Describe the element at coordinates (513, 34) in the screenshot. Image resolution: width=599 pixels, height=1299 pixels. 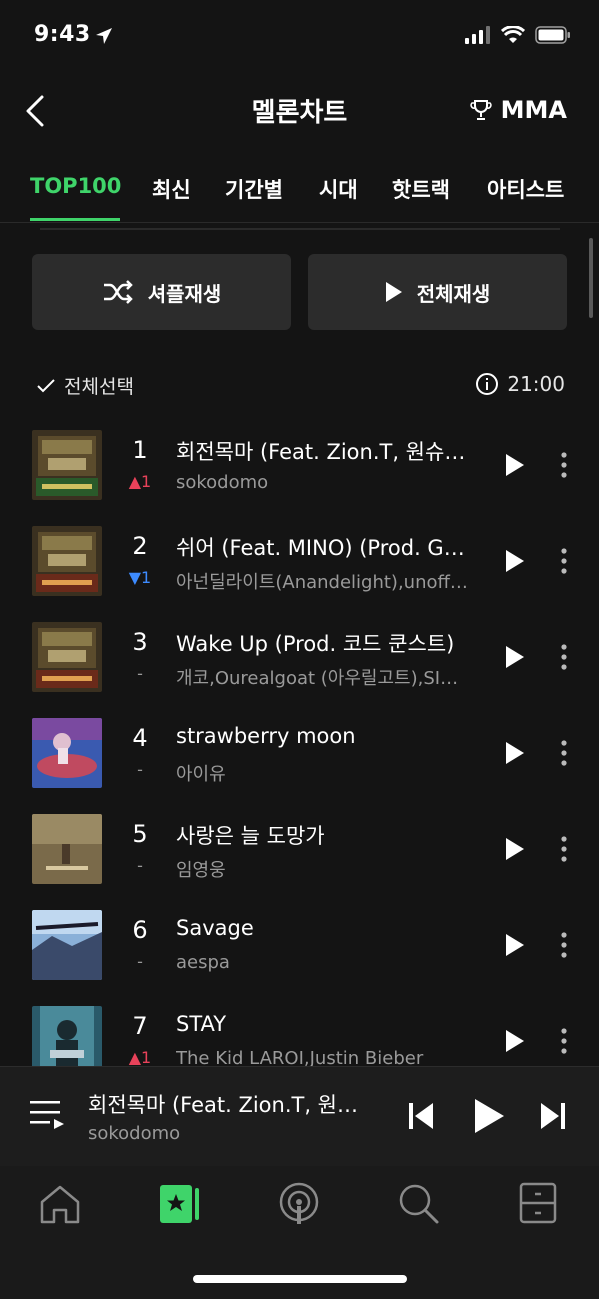
I see `wifi-icon` at that location.